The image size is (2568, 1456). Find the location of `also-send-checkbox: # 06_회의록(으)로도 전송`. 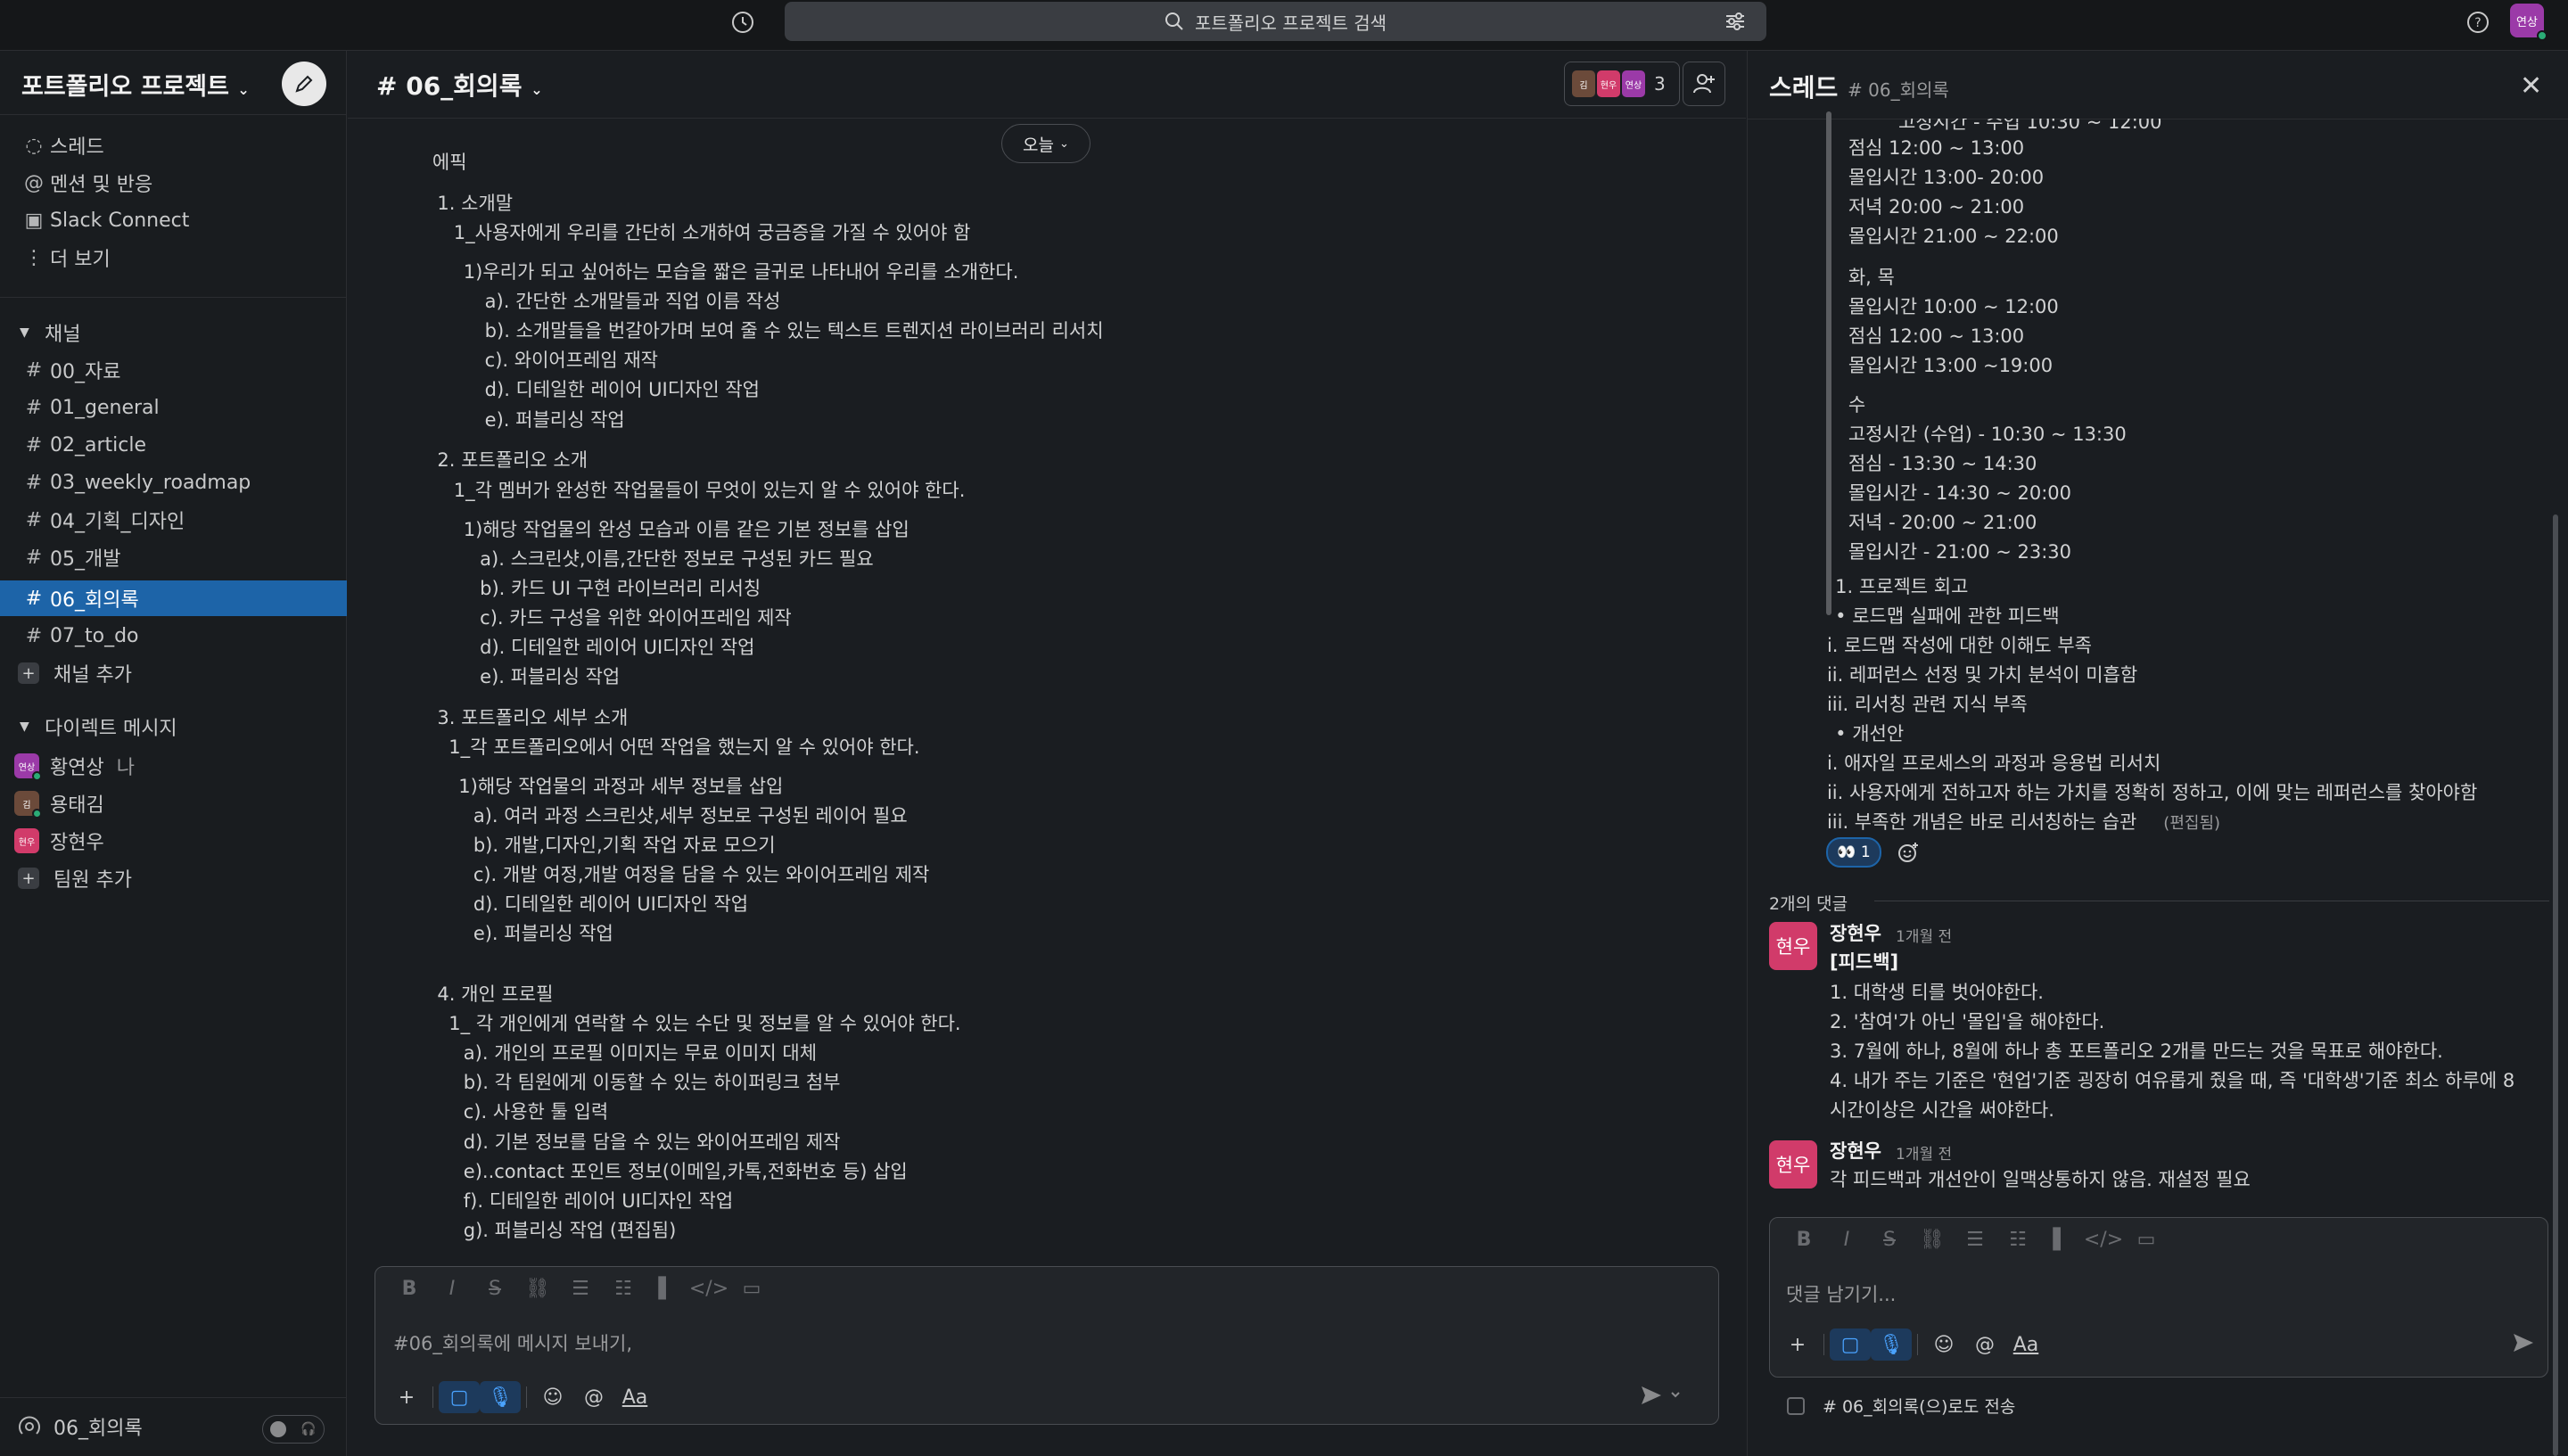

also-send-checkbox: # 06_회의록(으)로도 전송 is located at coordinates (1901, 1406).